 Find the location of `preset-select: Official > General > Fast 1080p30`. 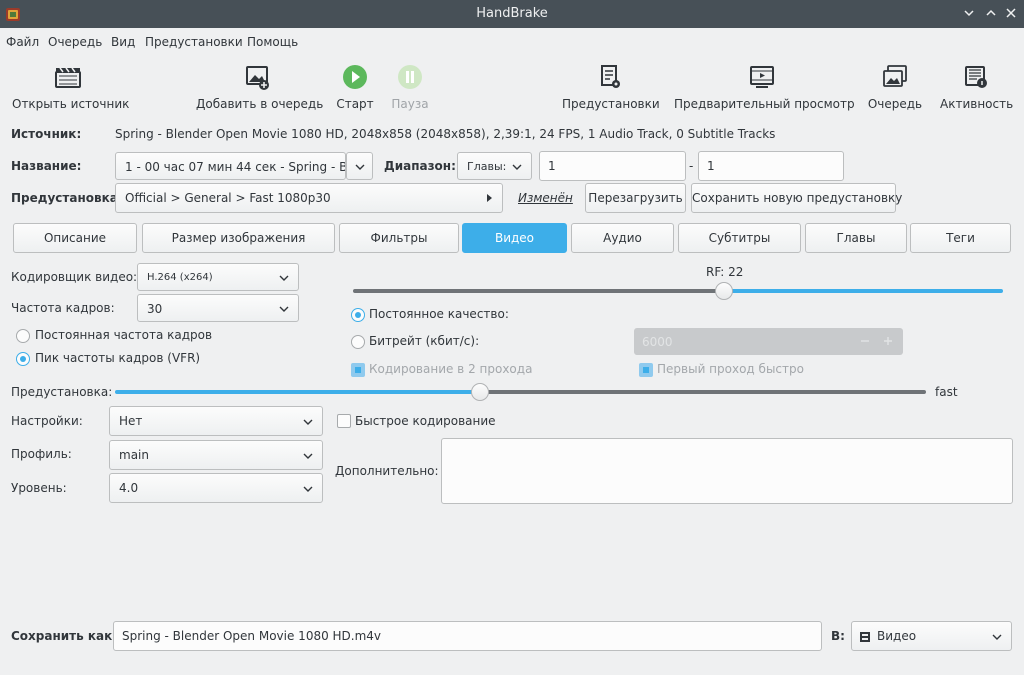

preset-select: Official > General > Fast 1080p30 is located at coordinates (309, 198).